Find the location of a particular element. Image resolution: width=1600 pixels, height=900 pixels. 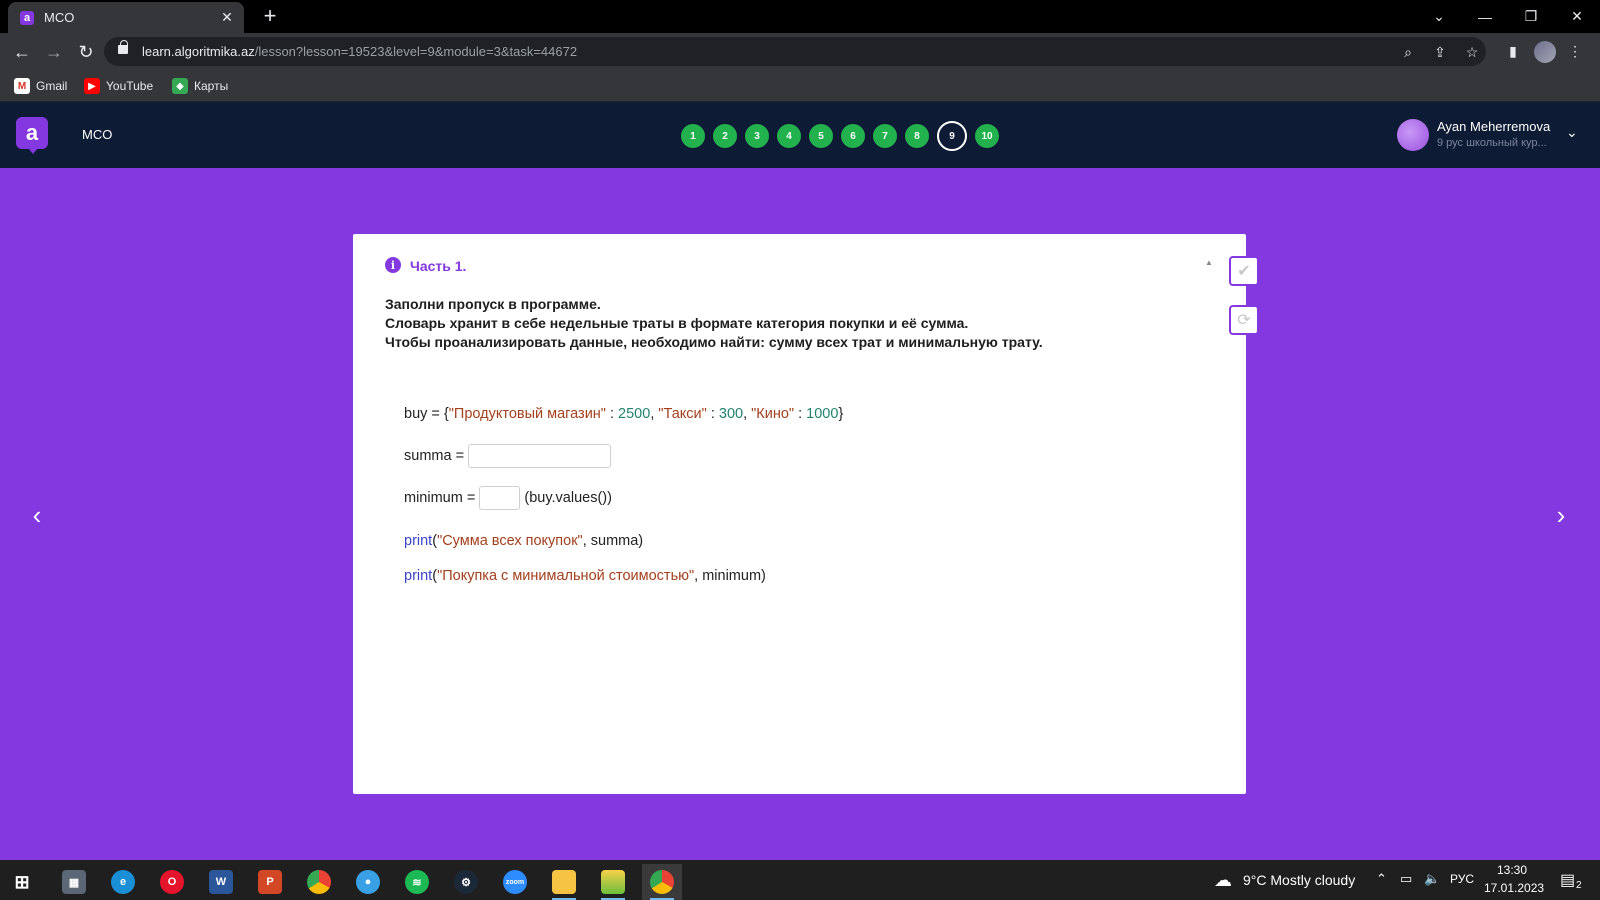

tab-title: MCO is located at coordinates (59, 17).